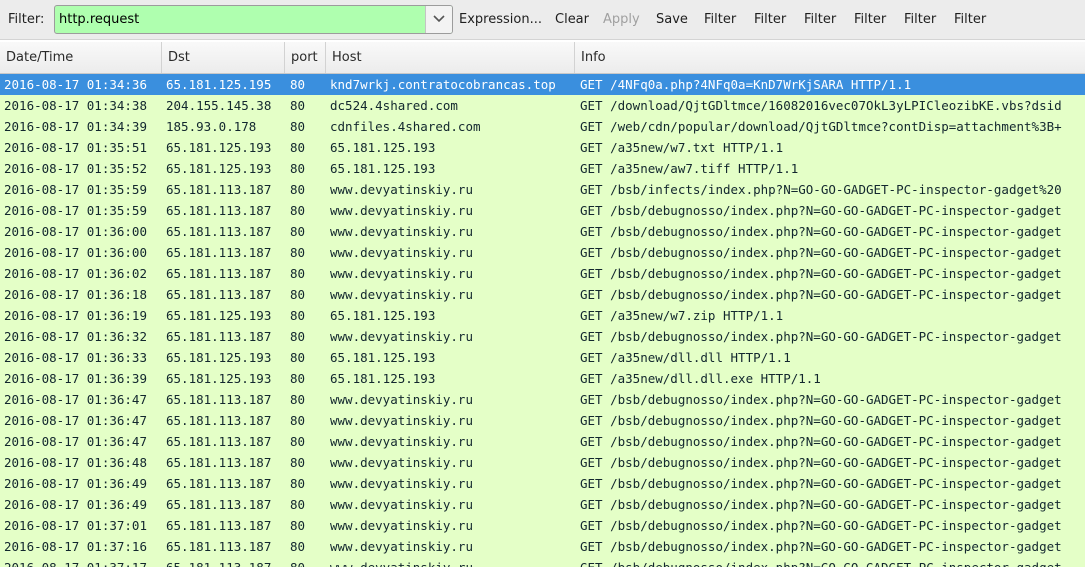  Describe the element at coordinates (450, 57) in the screenshot. I see `column-header-host: Host` at that location.